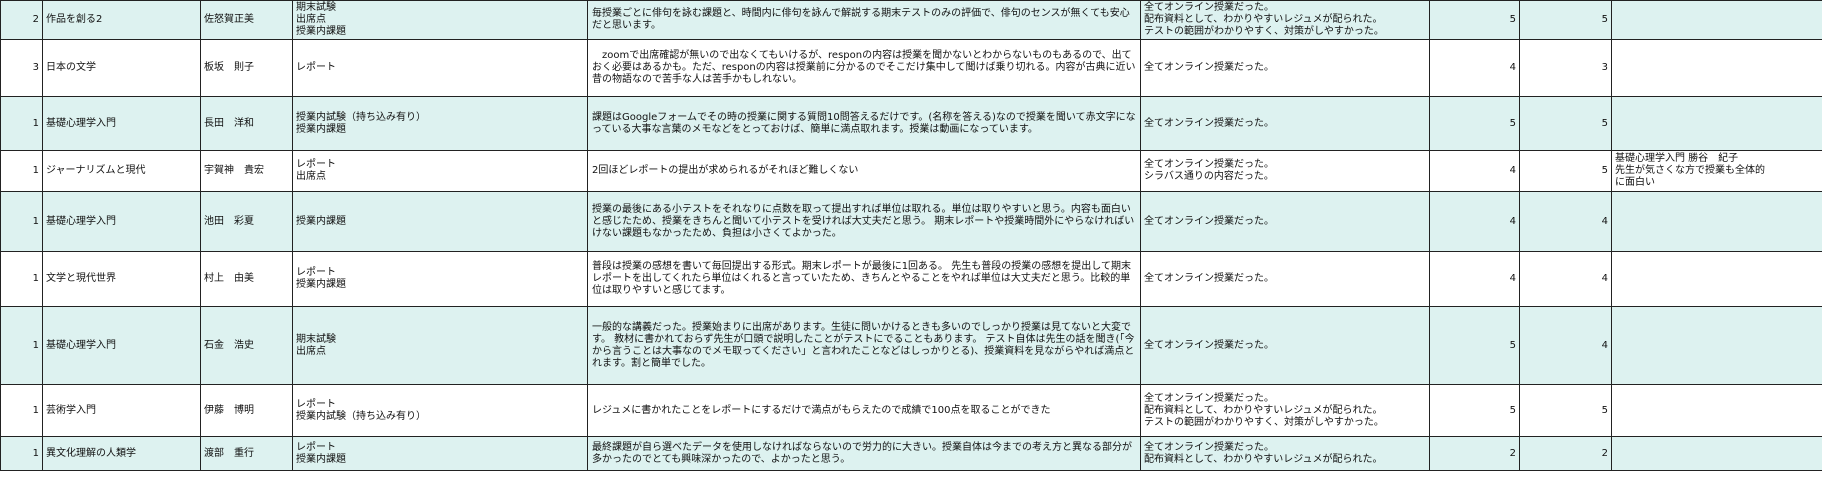 Image resolution: width=1822 pixels, height=494 pixels. I want to click on evaluation-cell: レポート, so click(440, 68).